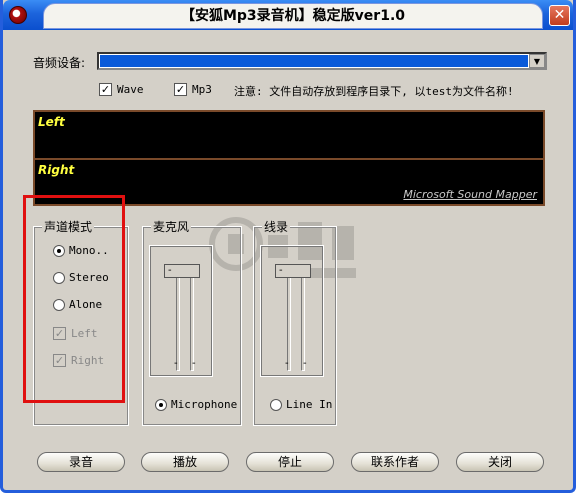 This screenshot has height=493, width=576. I want to click on line-right-track, so click(303, 323).